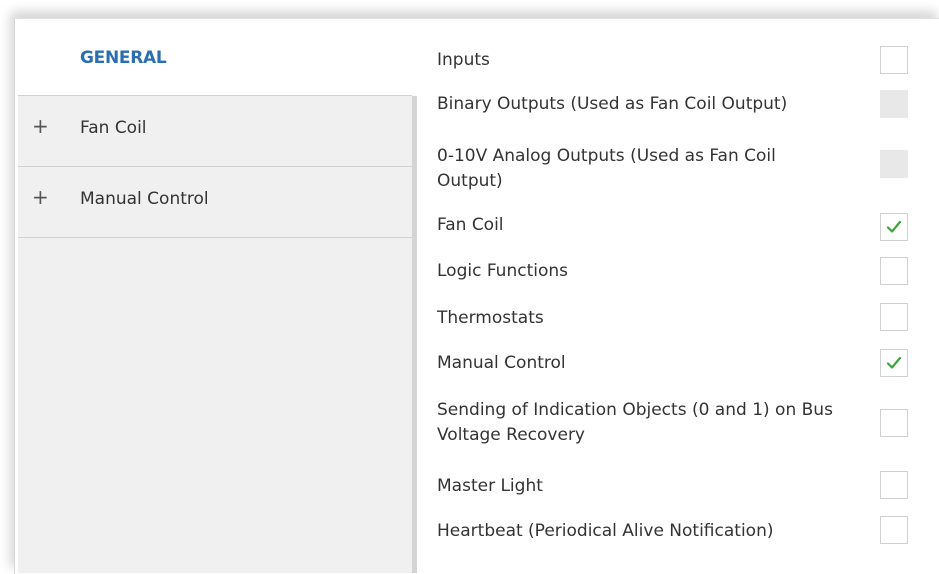 This screenshot has height=574, width=939. I want to click on checkbox-inputs, so click(894, 60).